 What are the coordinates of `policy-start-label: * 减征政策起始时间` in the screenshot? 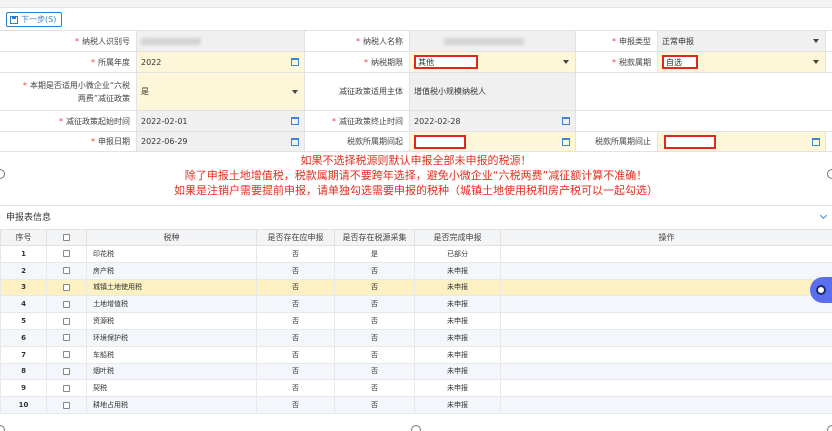 It's located at (68, 121).